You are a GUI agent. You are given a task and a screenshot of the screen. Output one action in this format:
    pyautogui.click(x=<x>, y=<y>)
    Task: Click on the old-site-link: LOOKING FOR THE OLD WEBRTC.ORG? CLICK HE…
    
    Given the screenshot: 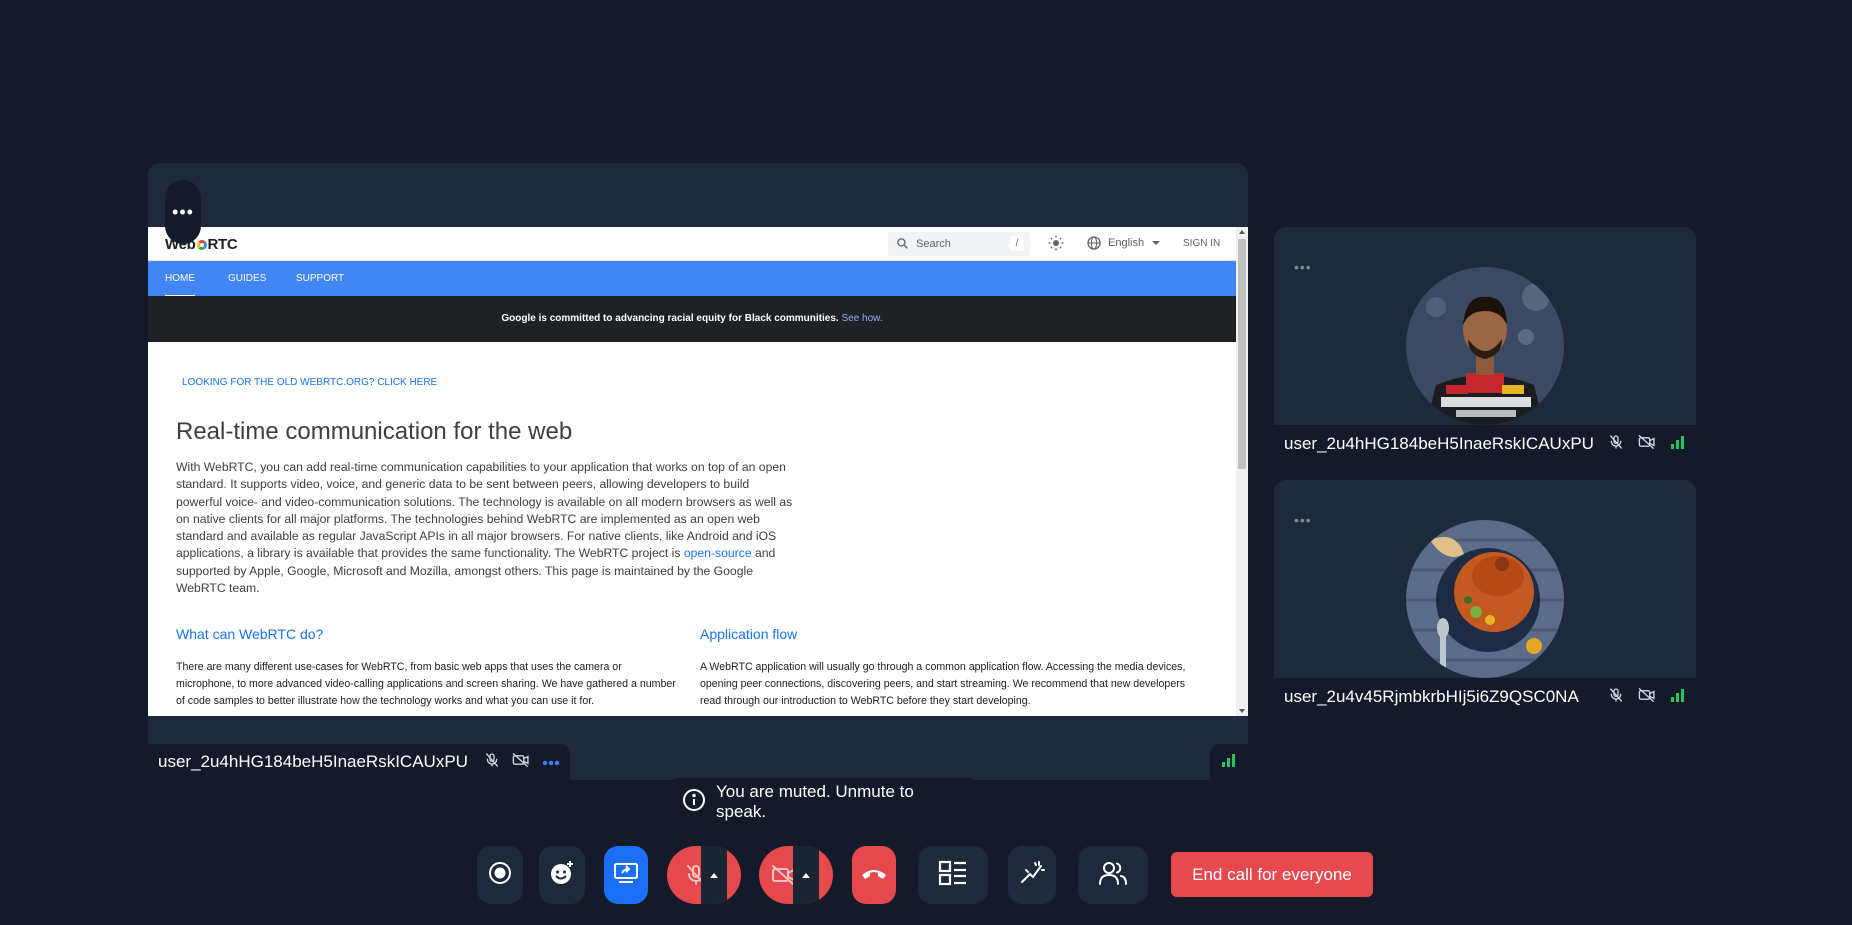 What is the action you would take?
    pyautogui.click(x=309, y=382)
    